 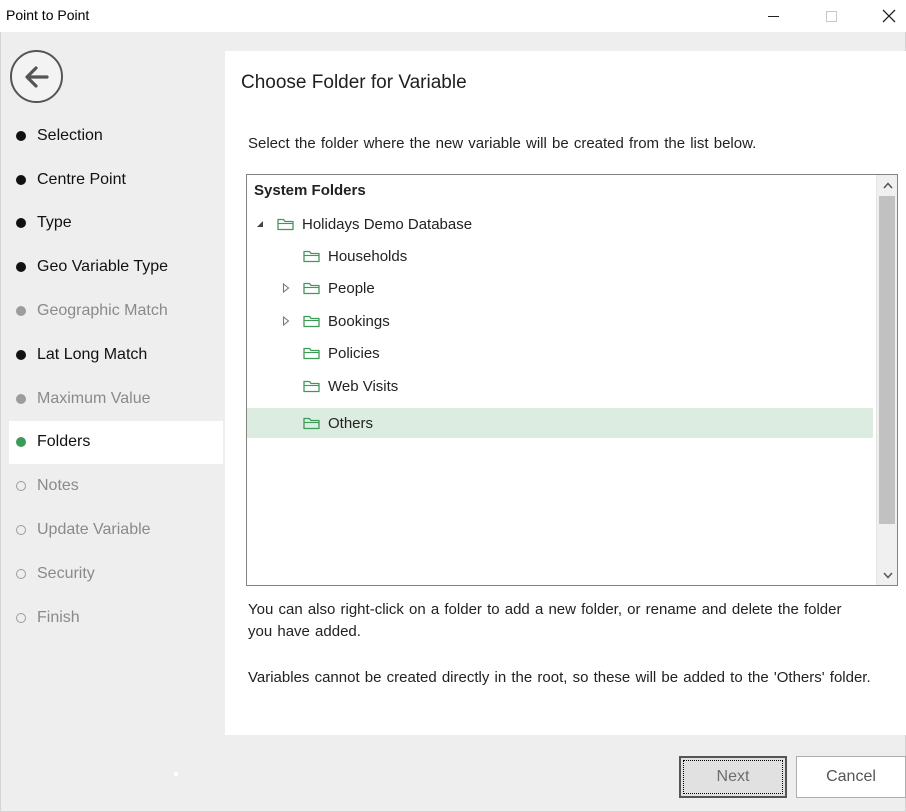 What do you see at coordinates (176, 774) in the screenshot?
I see `footer-divider-dot` at bounding box center [176, 774].